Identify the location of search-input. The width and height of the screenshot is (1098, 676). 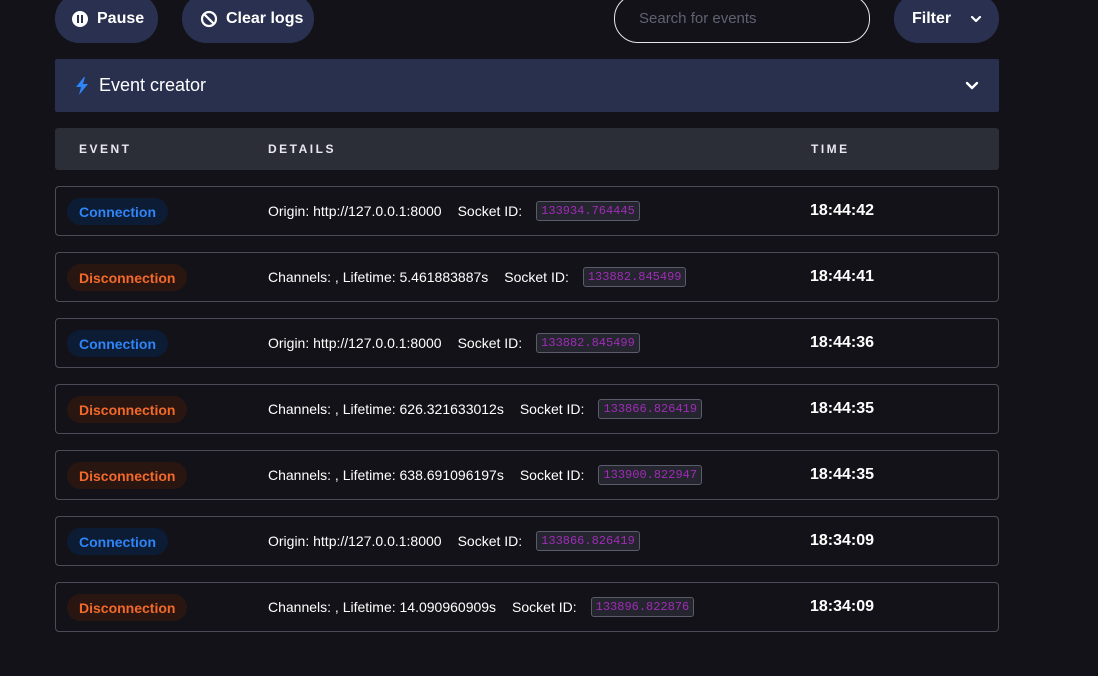
(742, 21).